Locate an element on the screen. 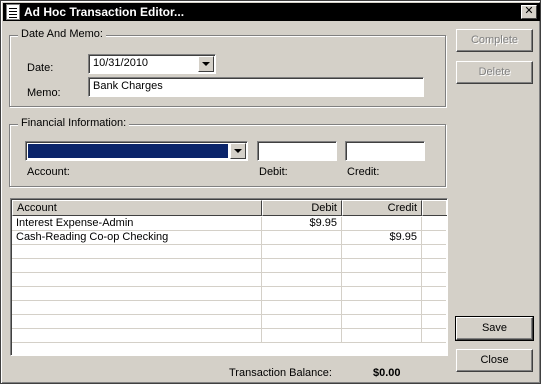 This screenshot has width=541, height=384. account-label: Account: is located at coordinates (48, 172).